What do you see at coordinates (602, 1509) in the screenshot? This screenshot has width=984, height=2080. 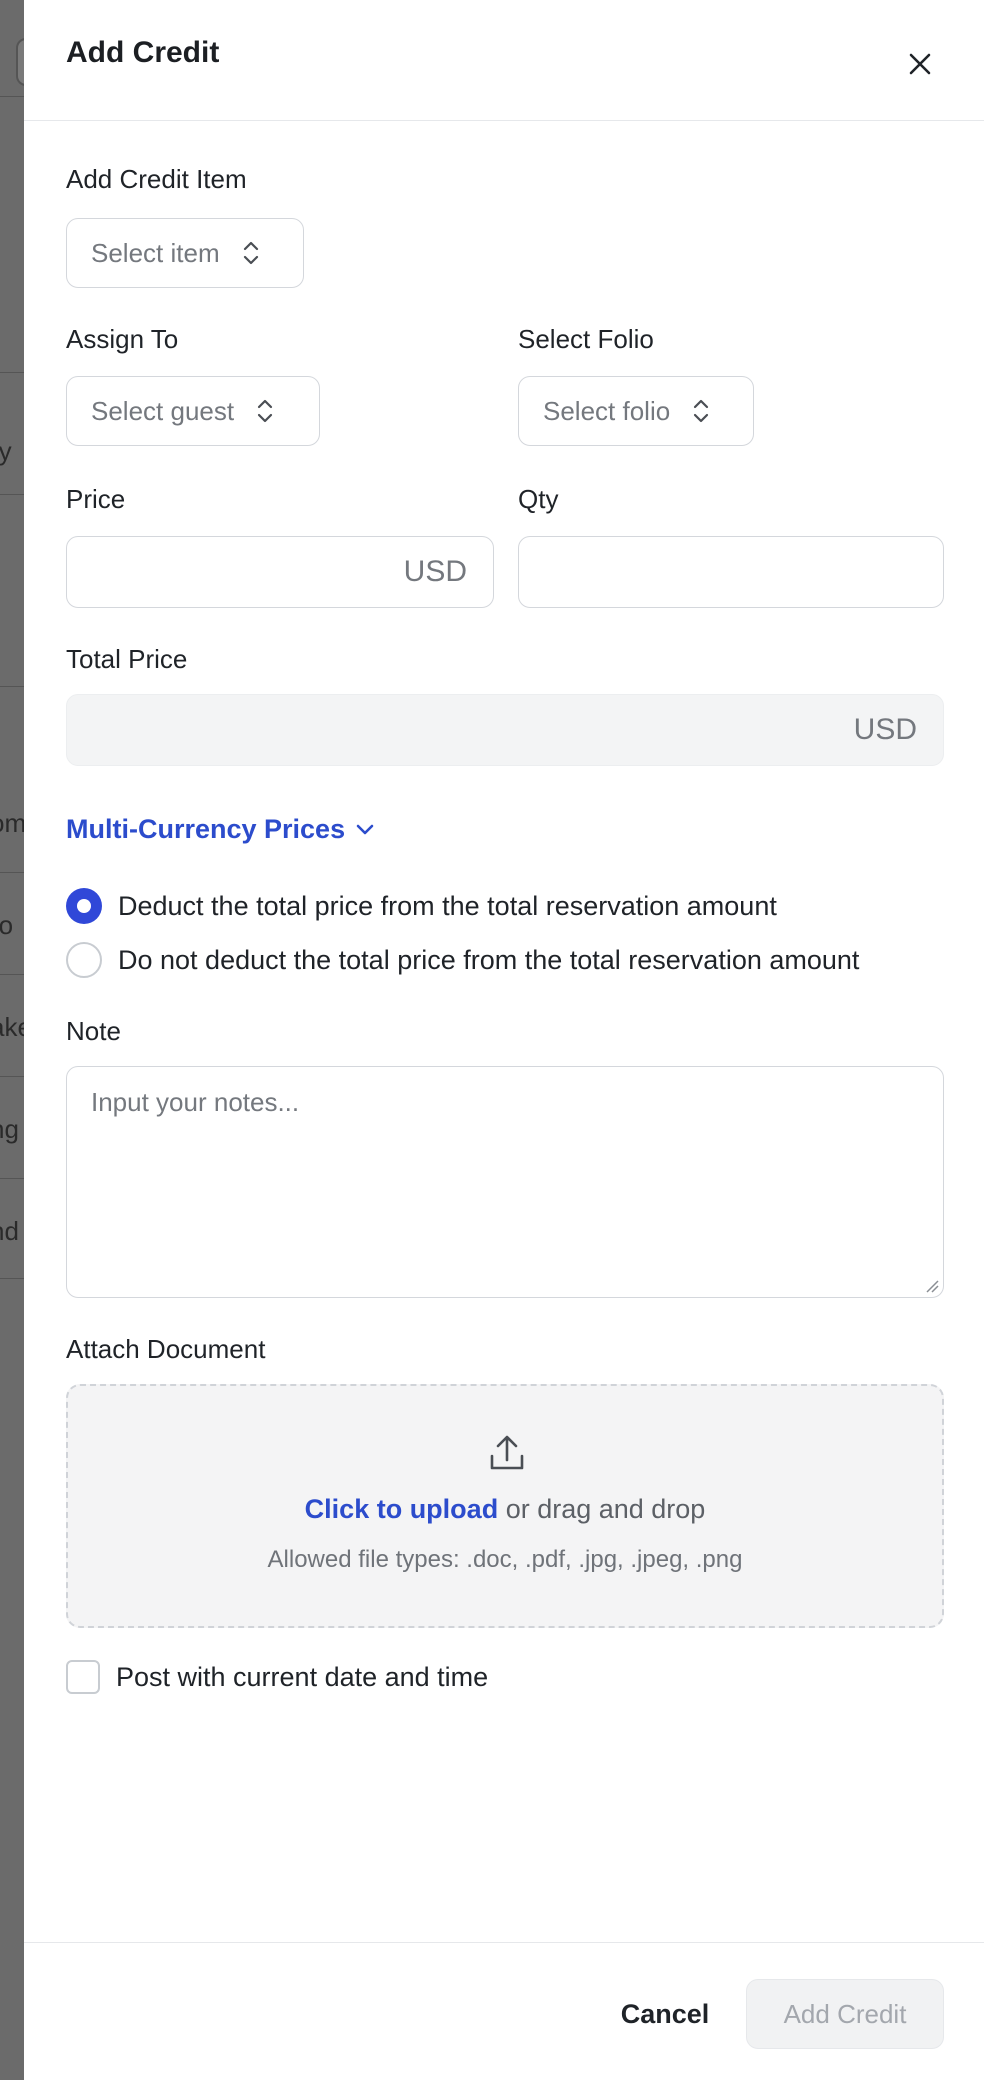 I see `drag-drop-text: or drag and drop` at bounding box center [602, 1509].